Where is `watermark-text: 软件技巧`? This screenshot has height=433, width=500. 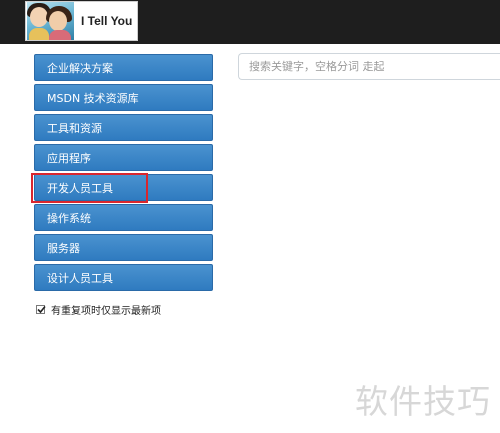
watermark-text: 软件技巧 is located at coordinates (423, 401).